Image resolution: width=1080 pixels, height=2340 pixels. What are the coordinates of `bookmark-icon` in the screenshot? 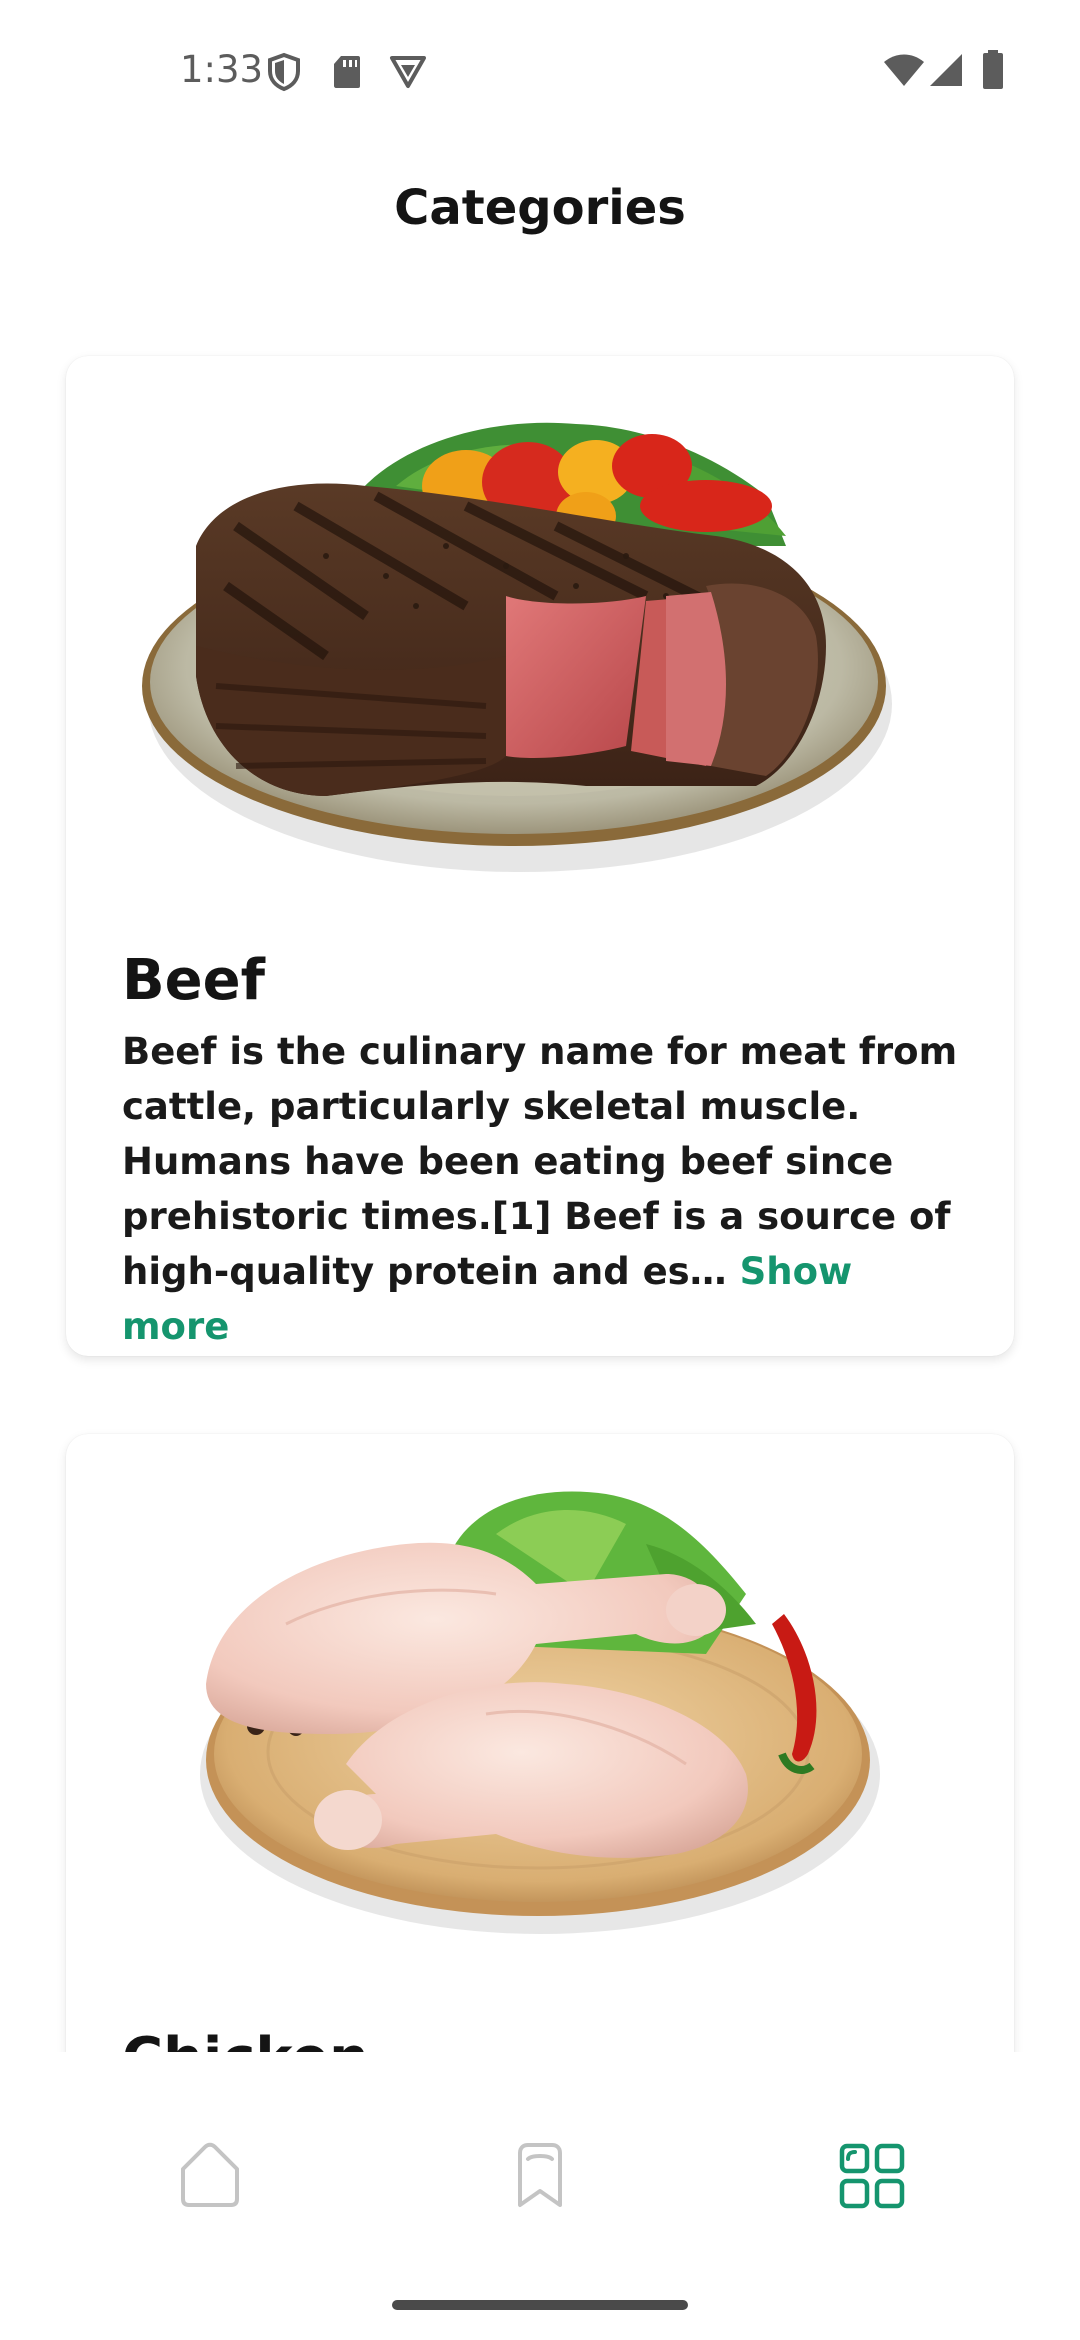 It's located at (540, 2175).